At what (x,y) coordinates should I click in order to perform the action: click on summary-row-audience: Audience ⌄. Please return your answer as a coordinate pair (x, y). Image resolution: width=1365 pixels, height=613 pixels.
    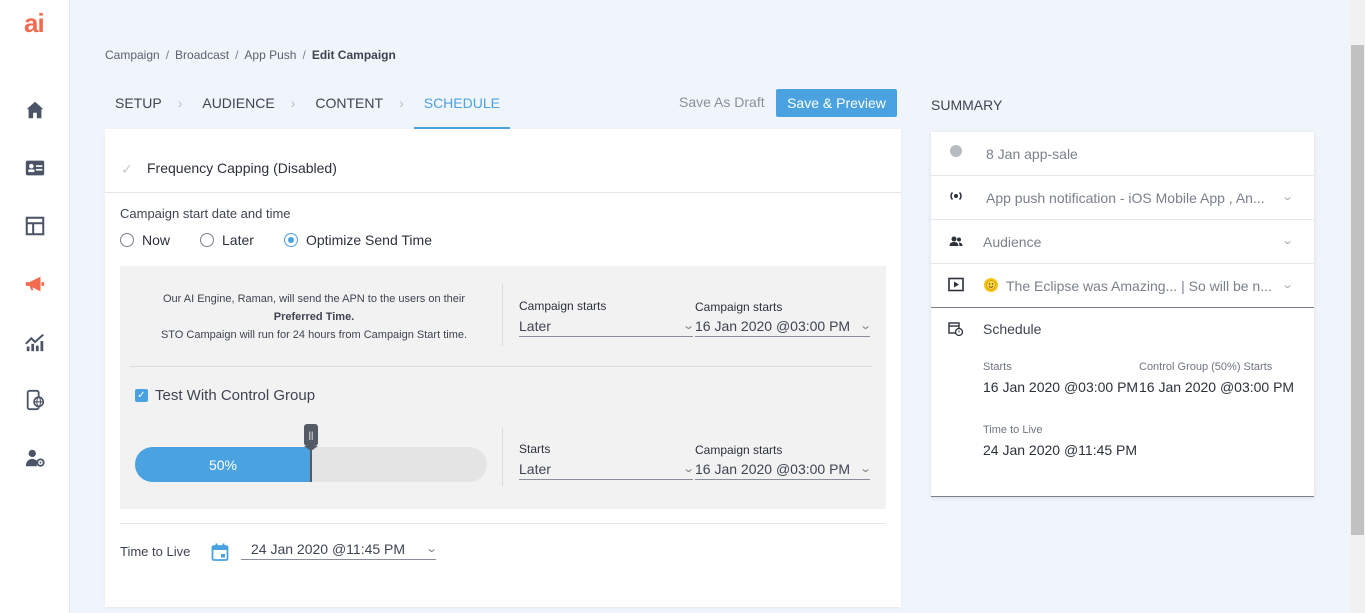
    Looking at the image, I should click on (1122, 242).